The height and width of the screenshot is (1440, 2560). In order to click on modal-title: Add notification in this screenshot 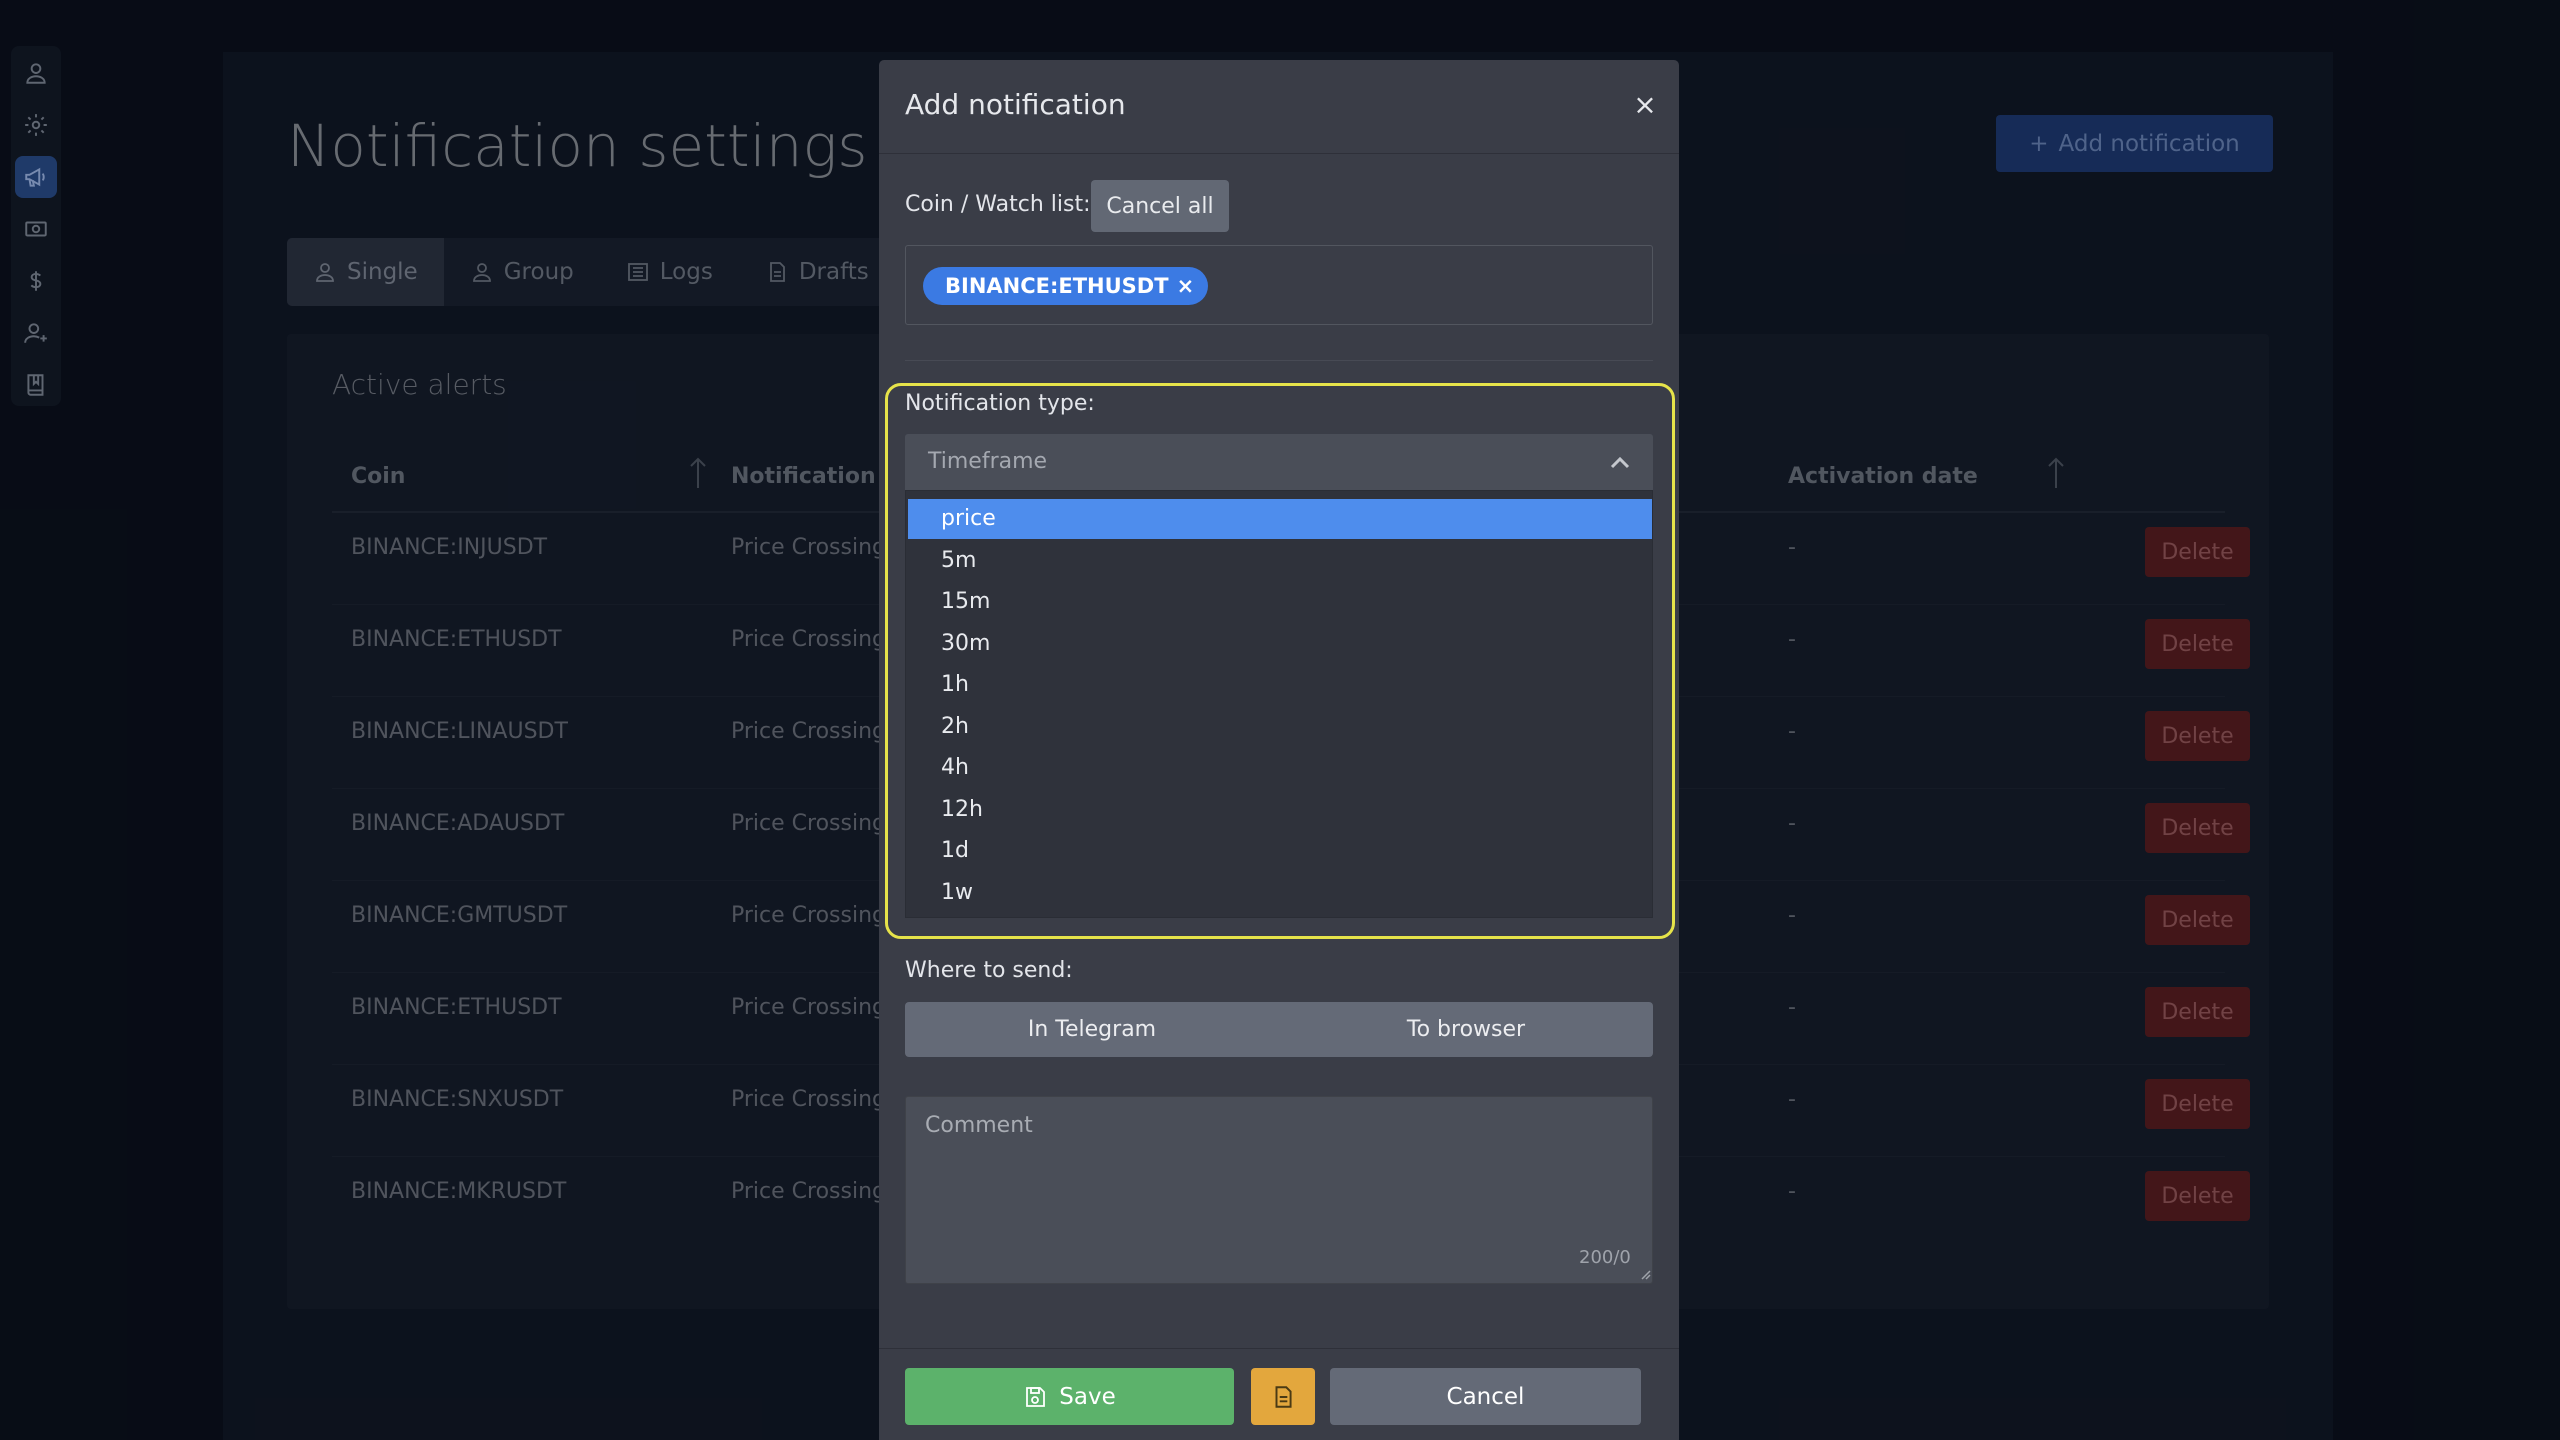, I will do `click(1015, 104)`.